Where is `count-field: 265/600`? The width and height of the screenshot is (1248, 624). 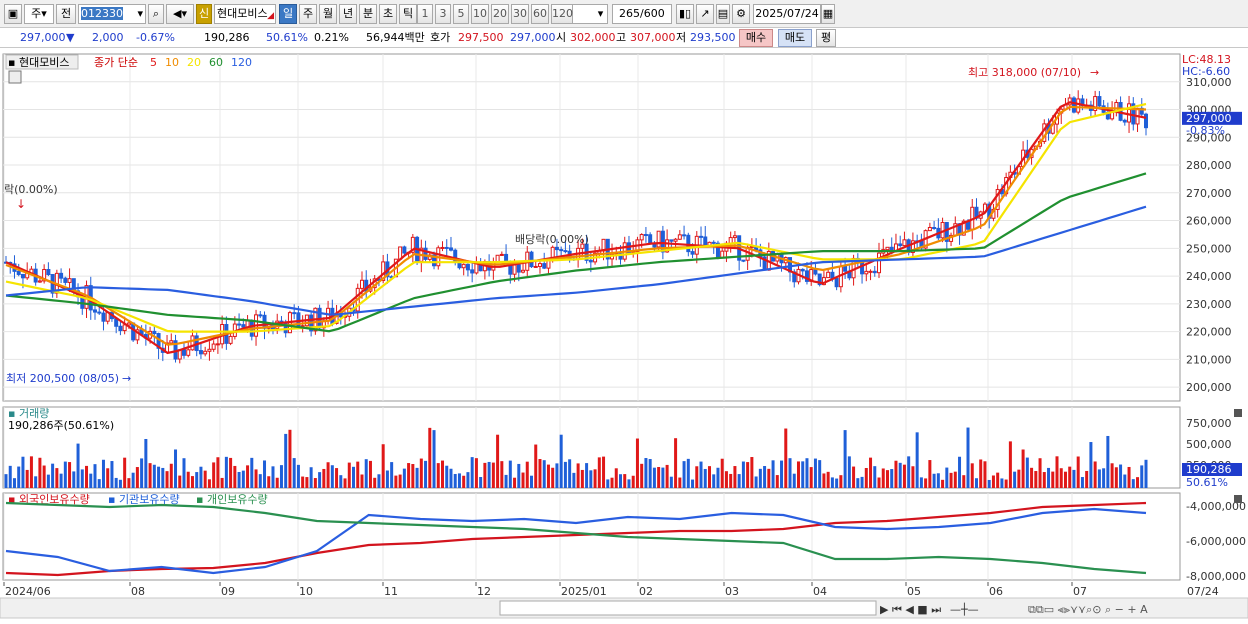 count-field: 265/600 is located at coordinates (642, 14).